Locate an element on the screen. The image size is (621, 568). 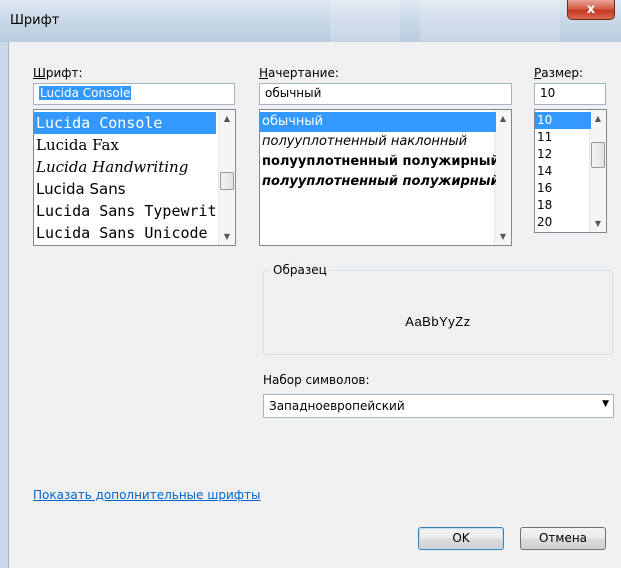
more-fonts-link: Показать дополнительные шрифты is located at coordinates (146, 495).